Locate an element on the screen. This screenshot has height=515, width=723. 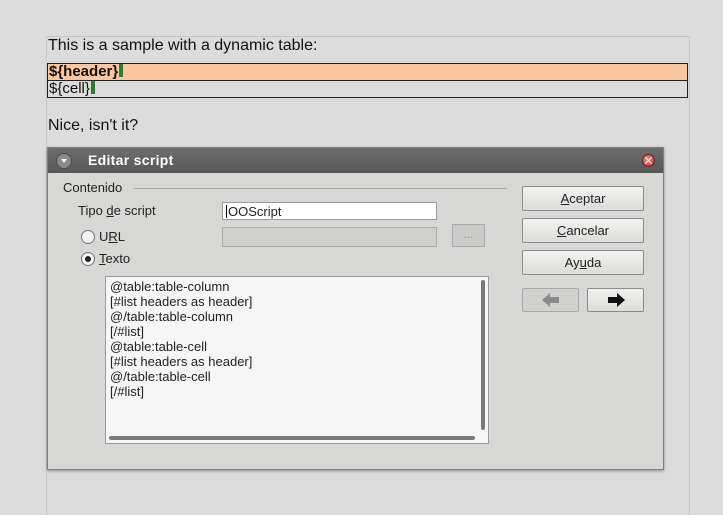
previous-button is located at coordinates (550, 300).